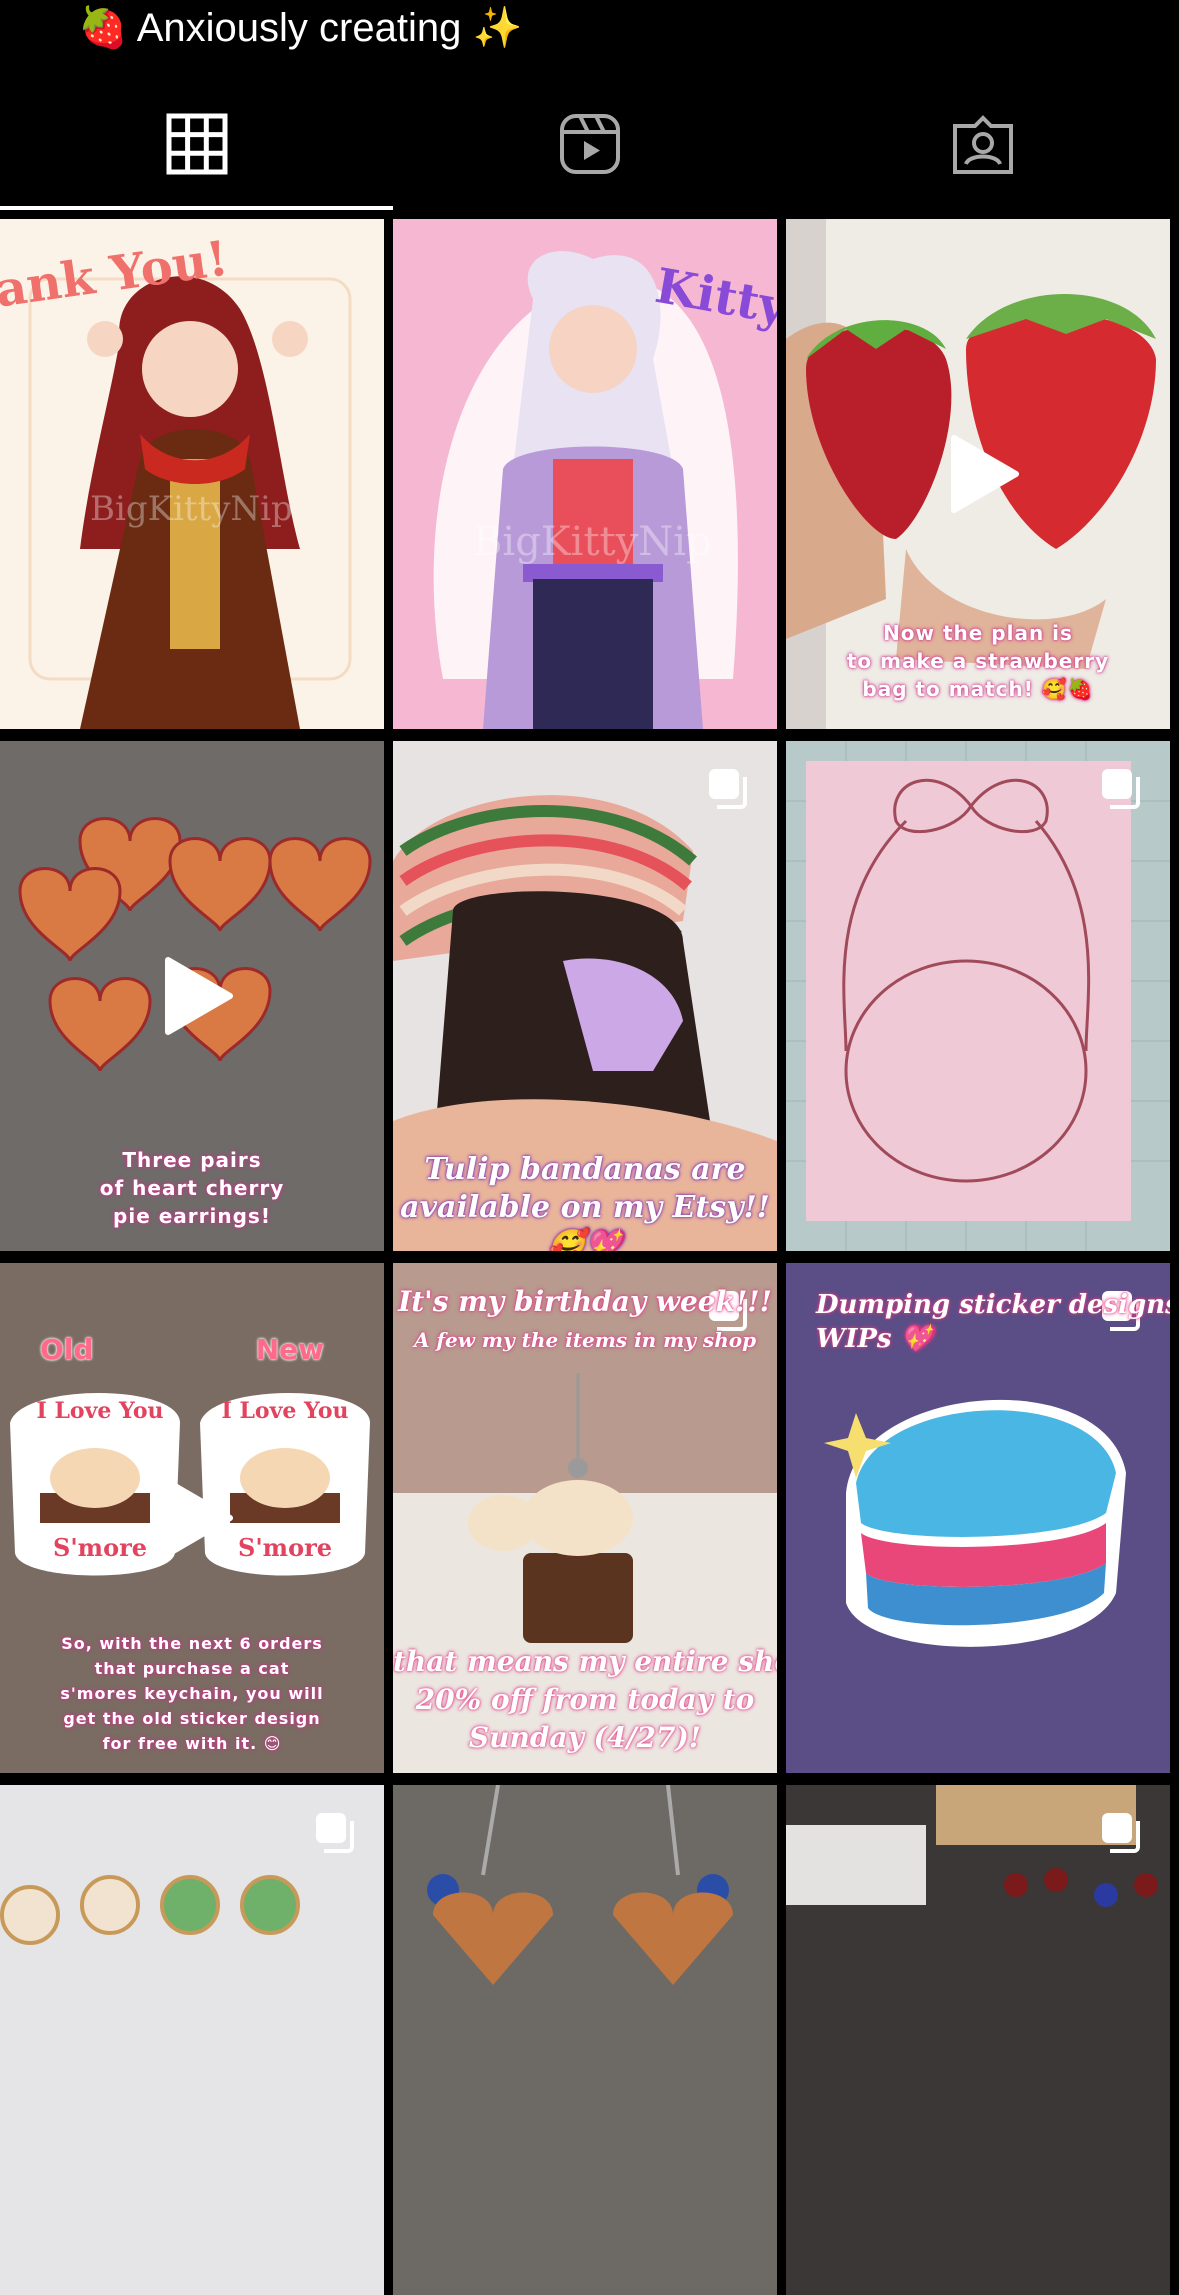 Image resolution: width=1179 pixels, height=2295 pixels. Describe the element at coordinates (585, 1661) in the screenshot. I see `caption-line: that means my entire shop is` at that location.